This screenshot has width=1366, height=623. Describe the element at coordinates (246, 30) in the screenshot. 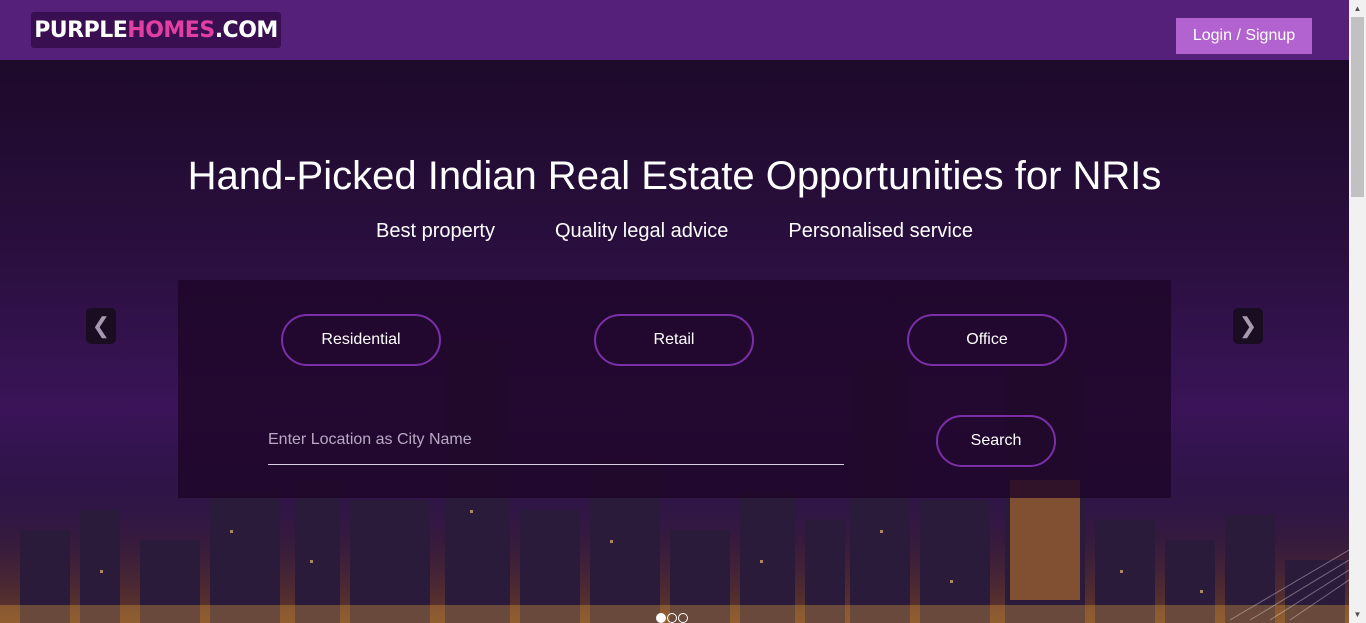

I see `logo-text-com: .COM` at that location.